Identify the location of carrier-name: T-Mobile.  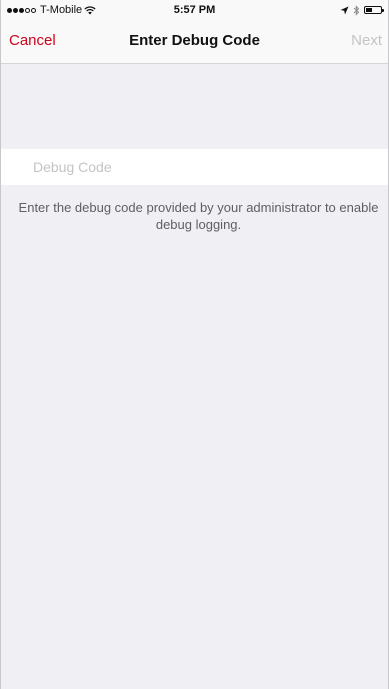
(61, 10).